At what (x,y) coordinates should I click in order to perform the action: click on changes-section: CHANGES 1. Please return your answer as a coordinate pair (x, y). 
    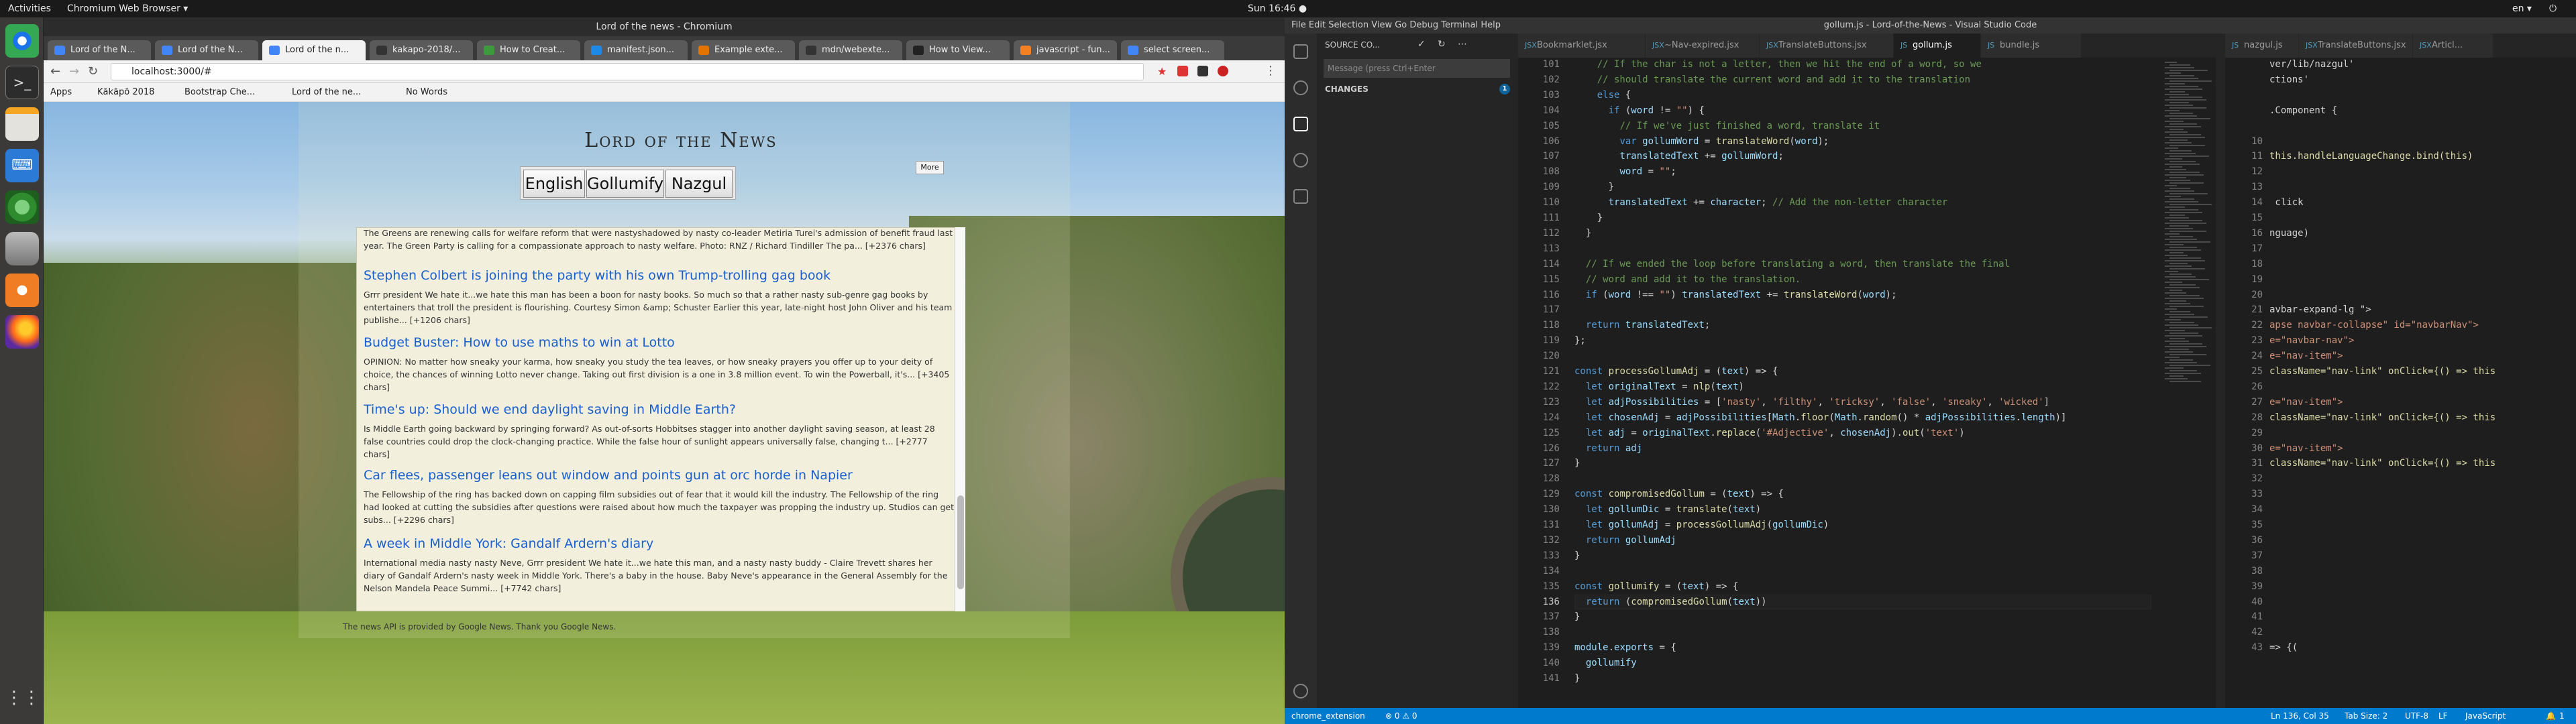
    Looking at the image, I should click on (1417, 89).